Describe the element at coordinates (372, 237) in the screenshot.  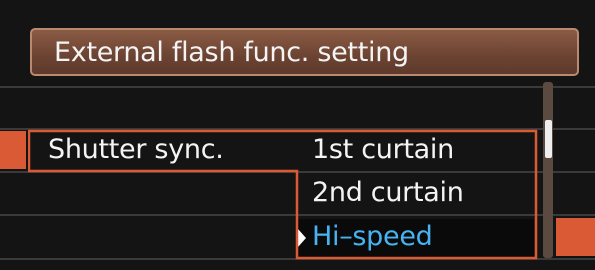
I see `option-hi-speed: Hi–speed` at that location.